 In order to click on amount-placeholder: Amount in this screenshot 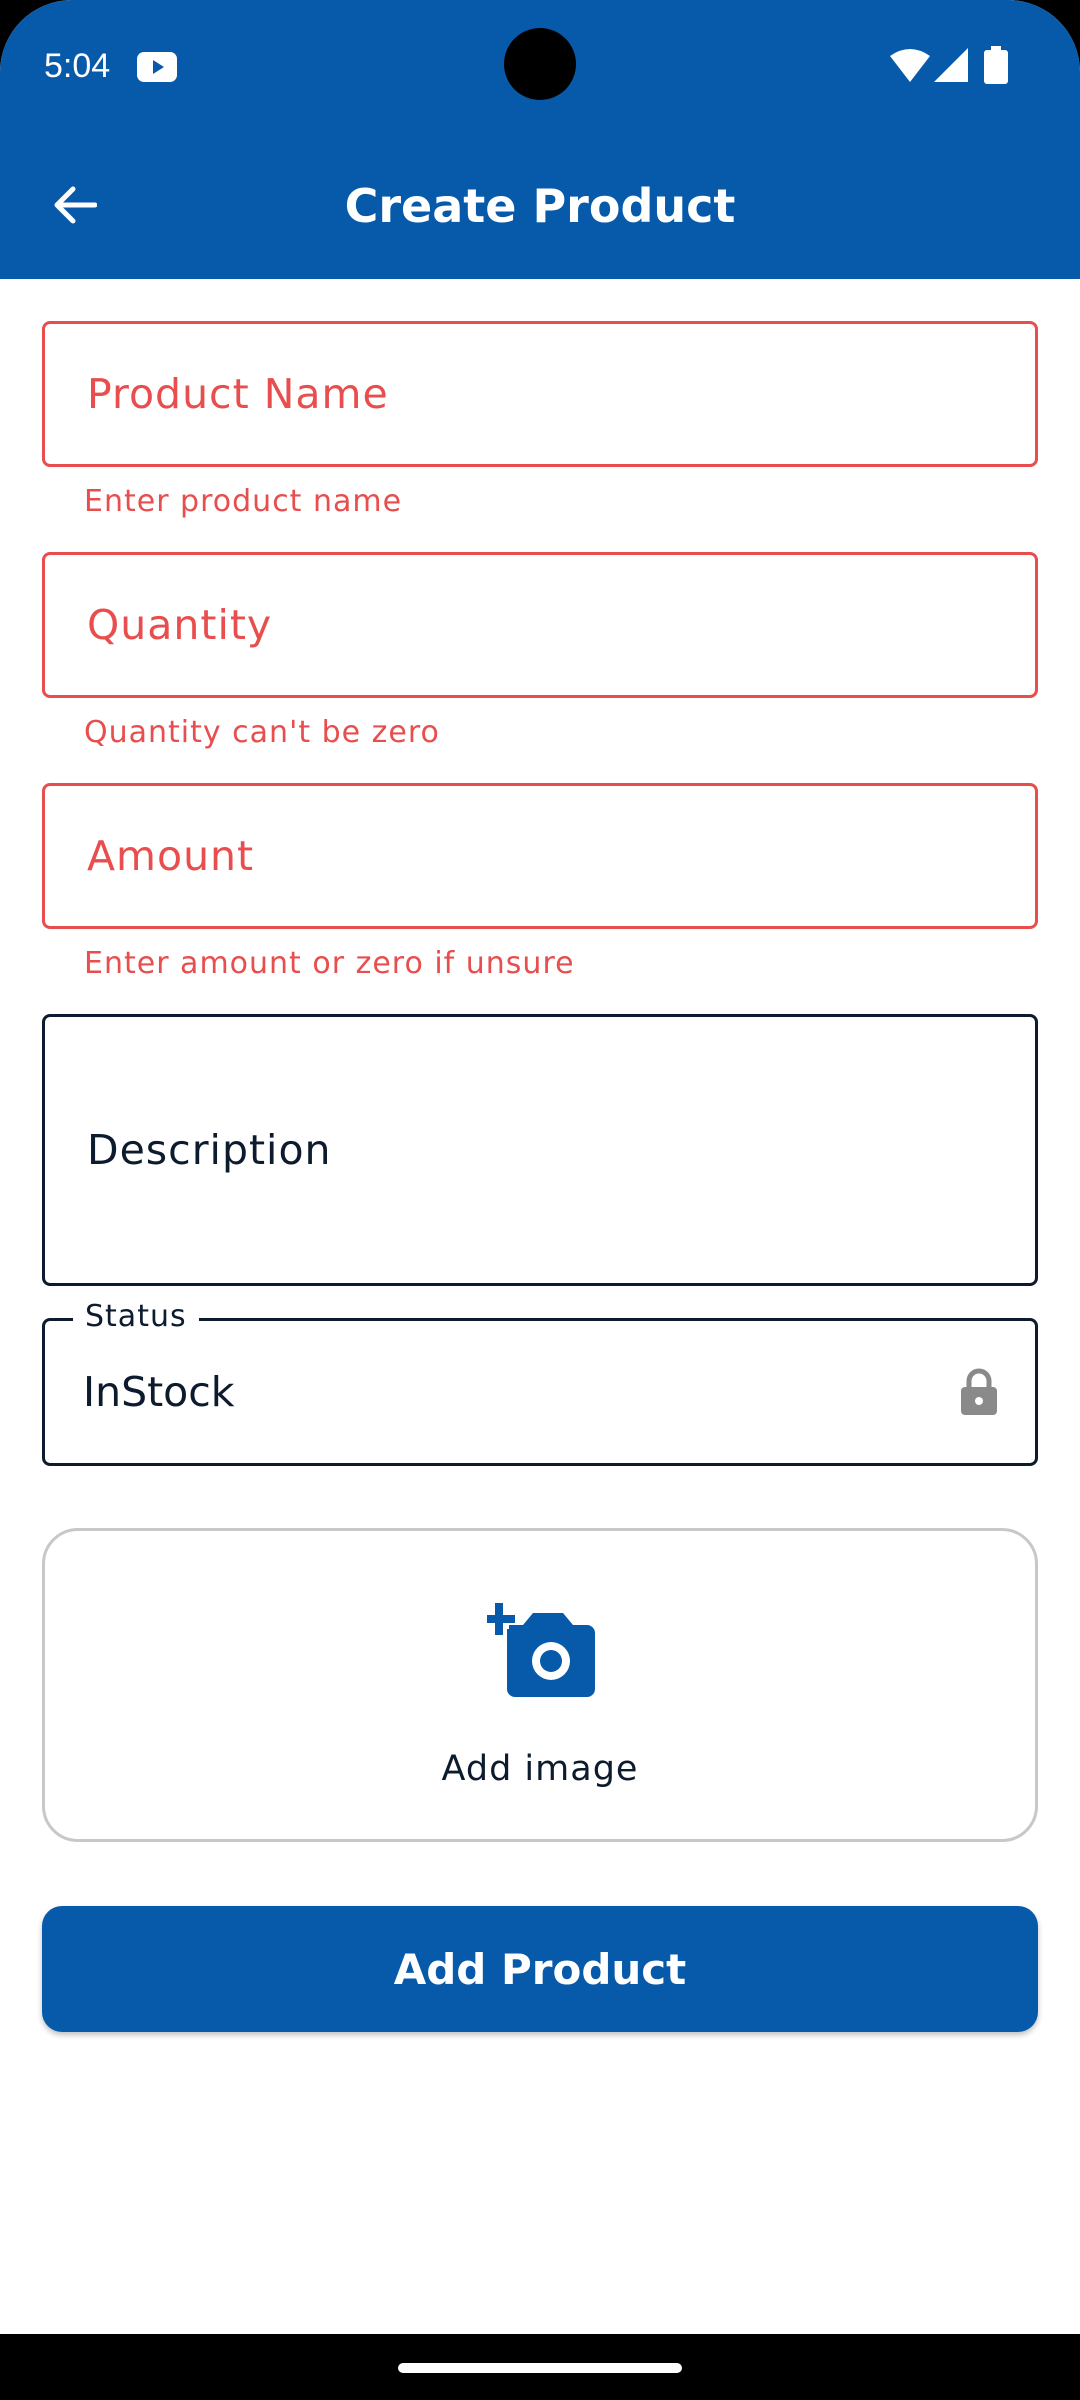, I will do `click(171, 856)`.